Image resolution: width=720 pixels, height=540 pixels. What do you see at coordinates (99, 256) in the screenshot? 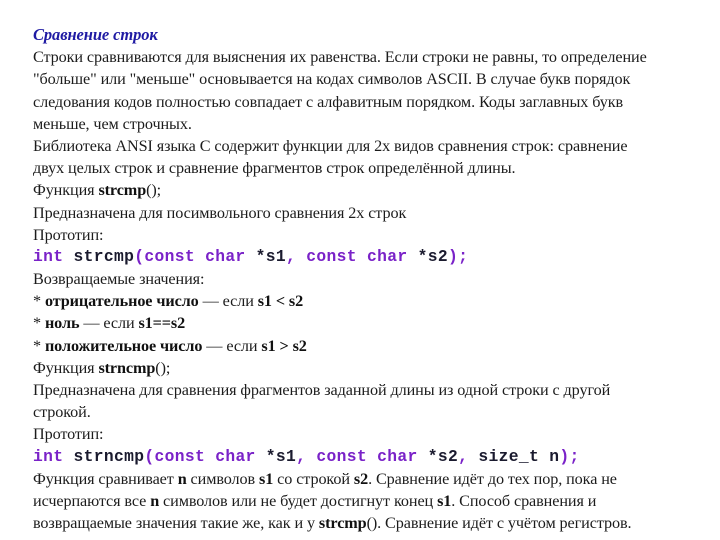
I see `code-function-name: strcmp` at bounding box center [99, 256].